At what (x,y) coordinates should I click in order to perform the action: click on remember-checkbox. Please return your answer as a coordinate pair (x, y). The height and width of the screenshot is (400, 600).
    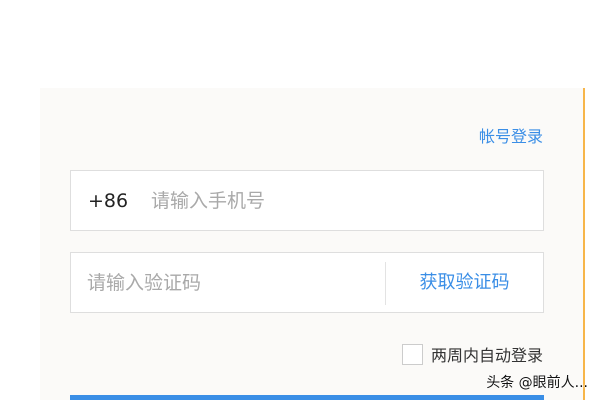
    Looking at the image, I should click on (412, 354).